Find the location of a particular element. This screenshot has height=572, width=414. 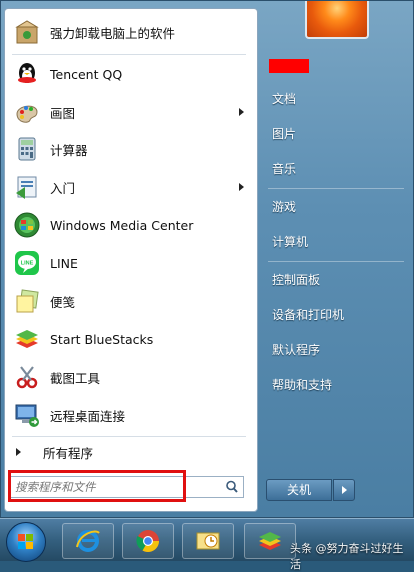

shutdown-options-button is located at coordinates (344, 490).